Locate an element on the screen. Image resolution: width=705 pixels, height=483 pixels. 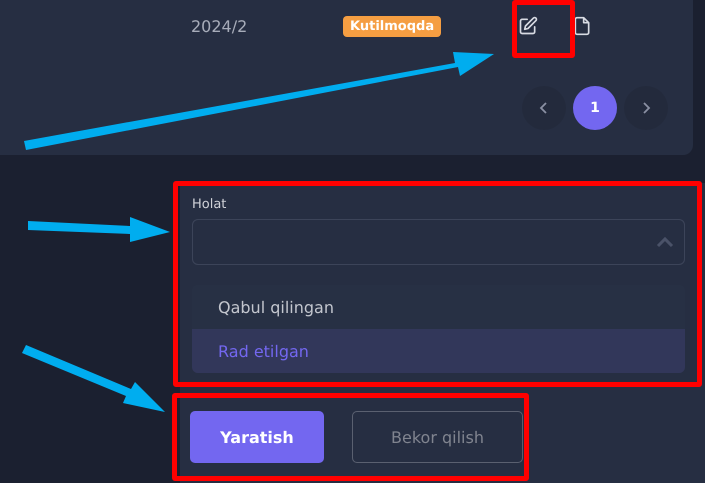
field-label: Holat is located at coordinates (210, 204).